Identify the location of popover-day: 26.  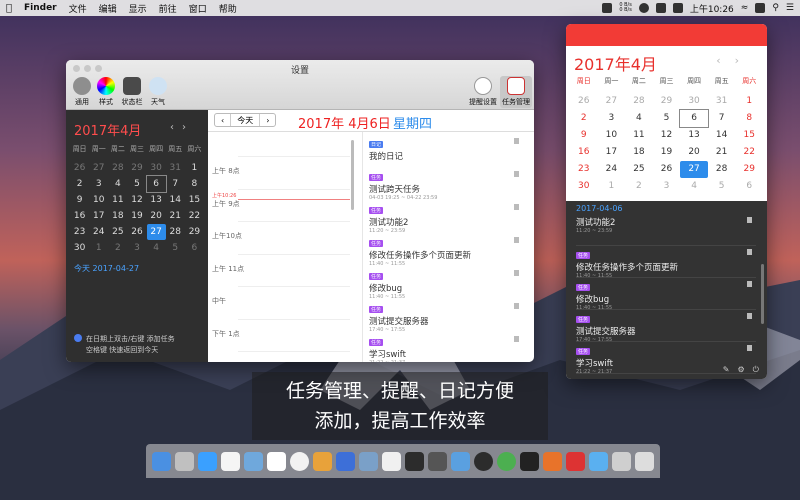
(584, 101).